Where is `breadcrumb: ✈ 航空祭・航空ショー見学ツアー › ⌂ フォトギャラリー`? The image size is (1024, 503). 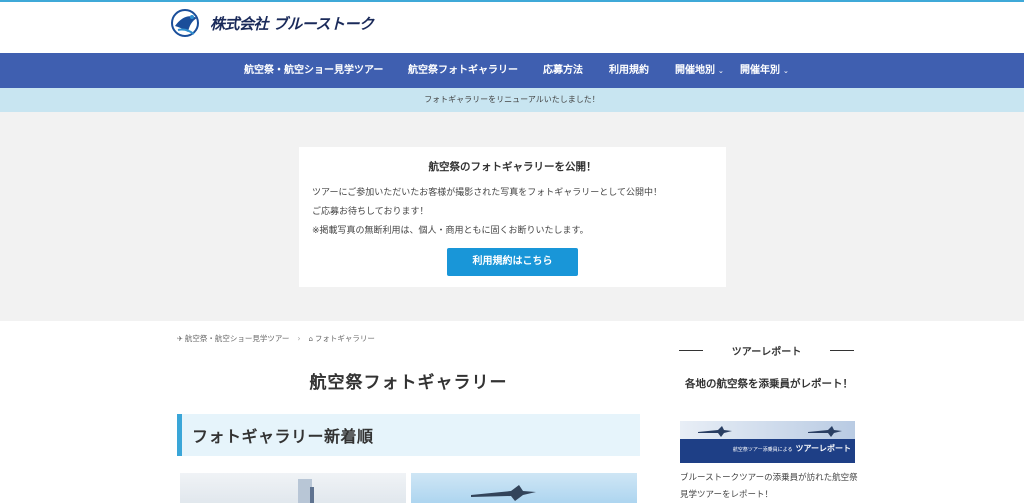
breadcrumb: ✈ 航空祭・航空ショー見学ツアー › ⌂ フォトギャラリー is located at coordinates (276, 338).